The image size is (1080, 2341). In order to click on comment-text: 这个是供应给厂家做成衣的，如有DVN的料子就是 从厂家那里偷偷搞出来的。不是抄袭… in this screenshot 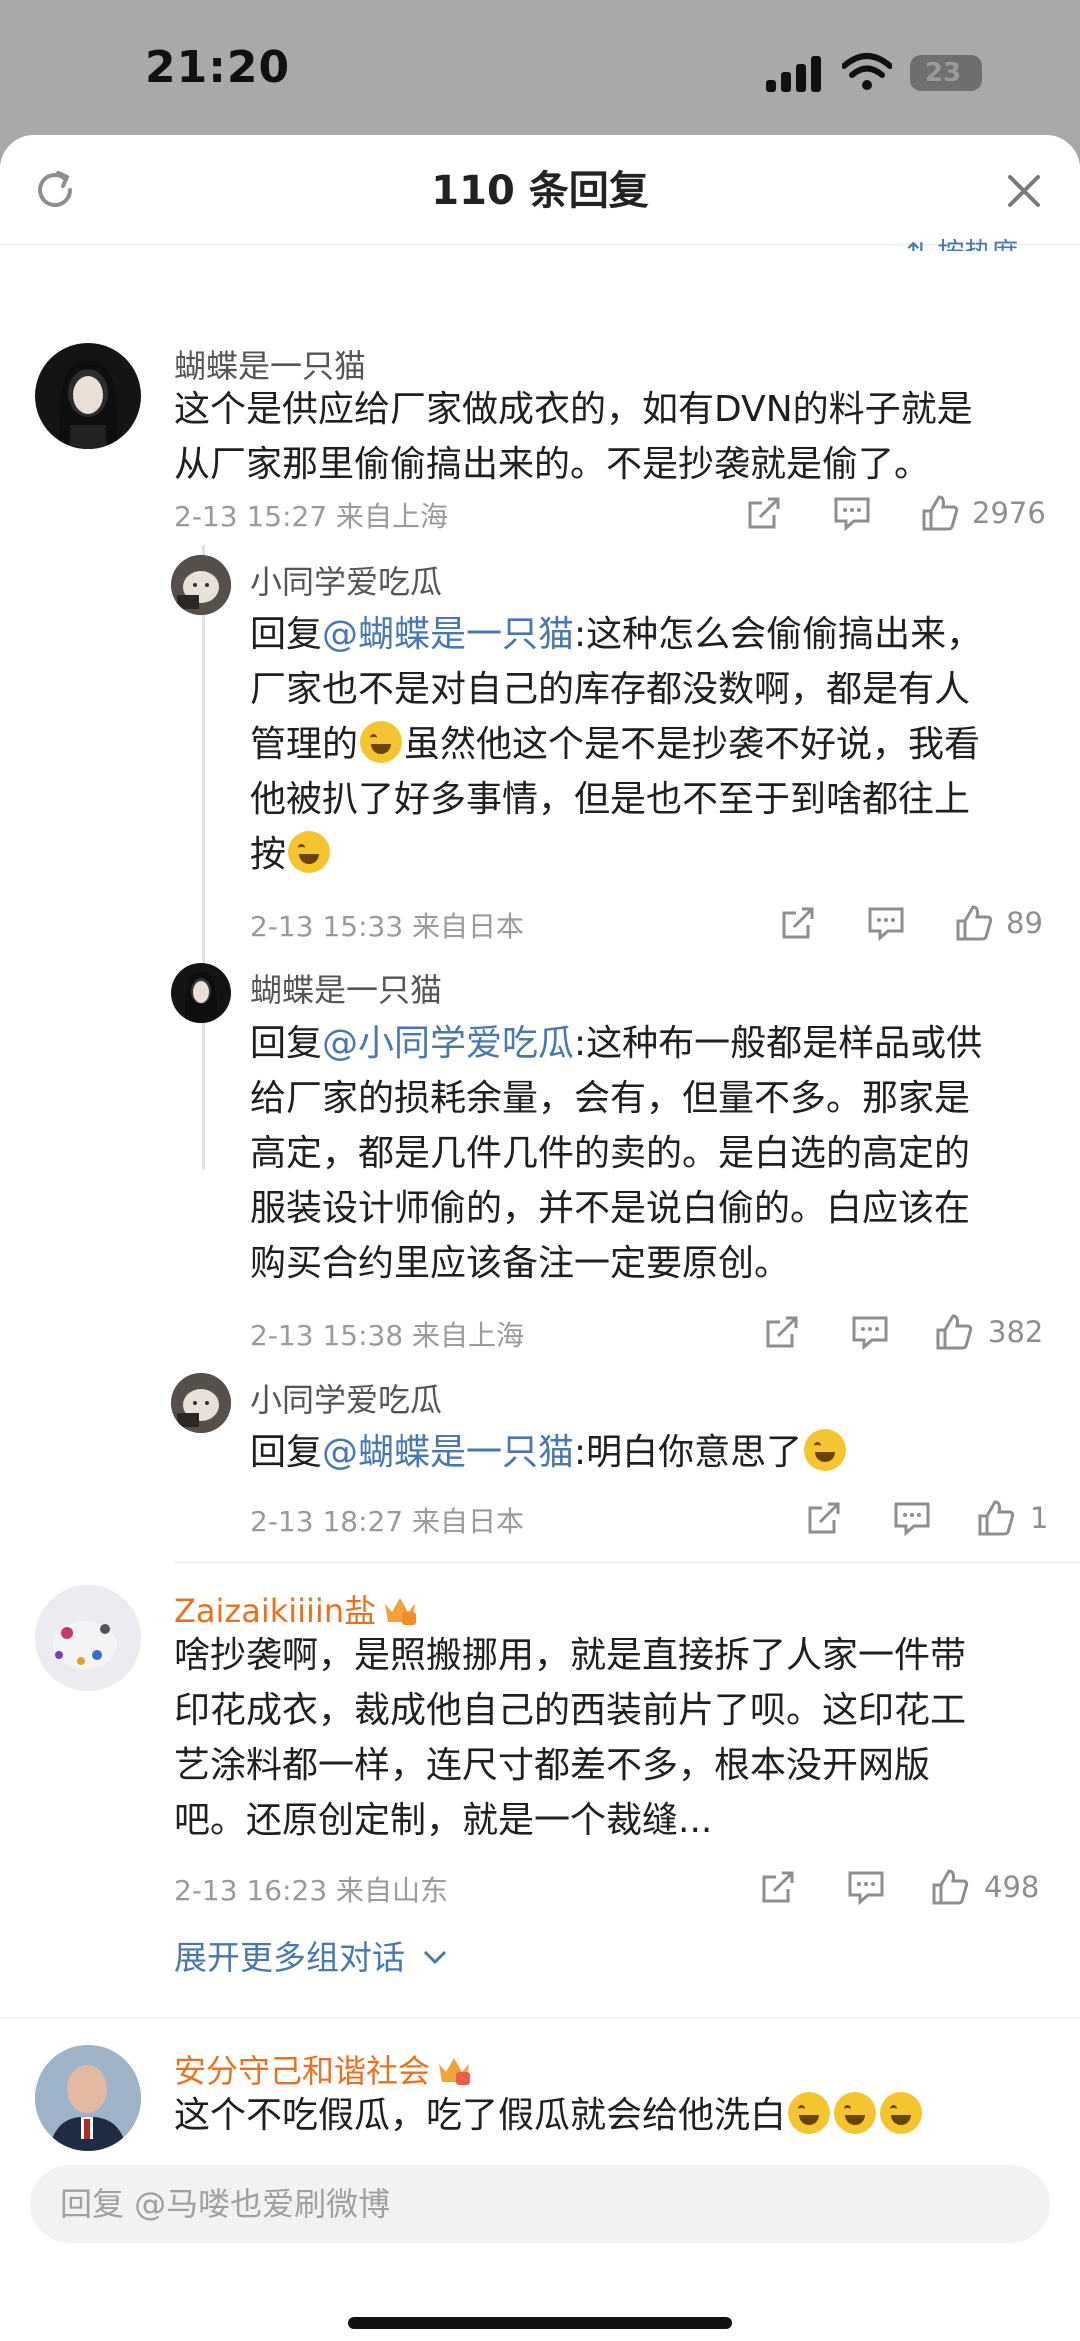, I will do `click(614, 437)`.